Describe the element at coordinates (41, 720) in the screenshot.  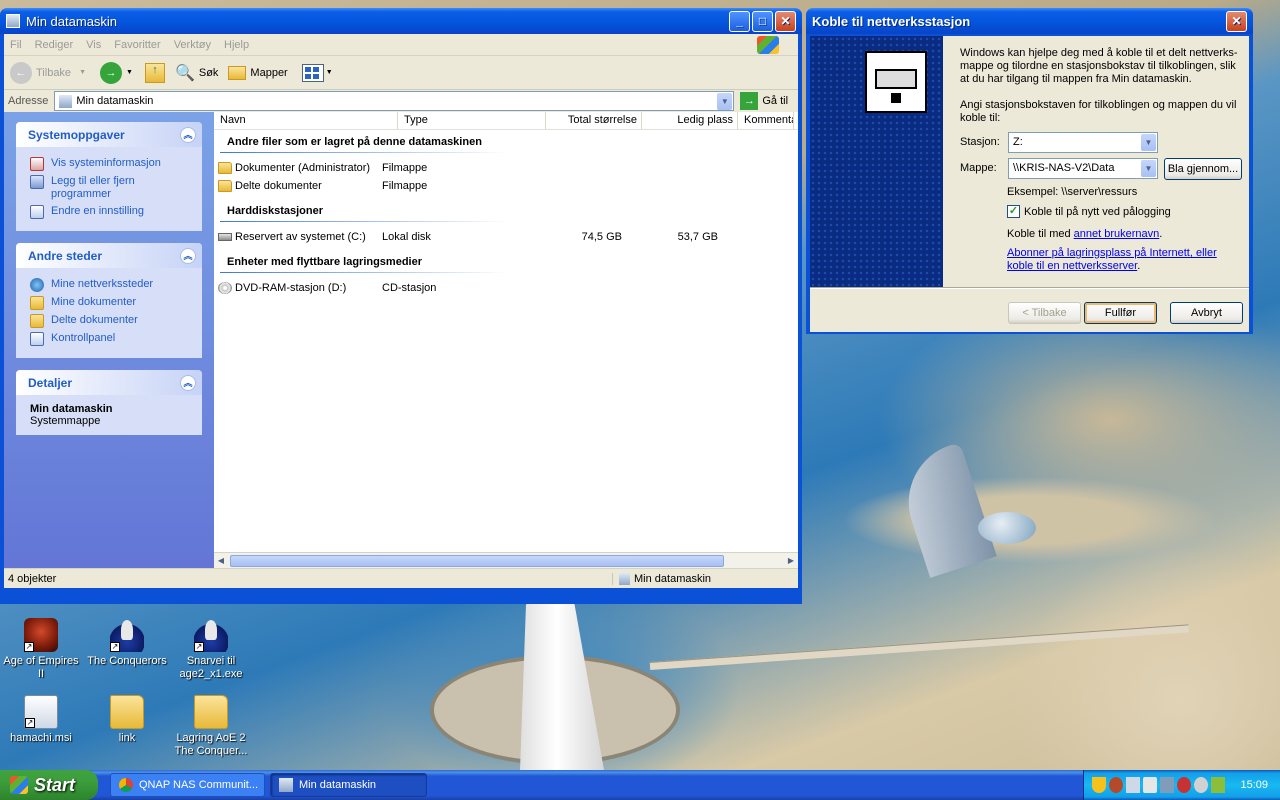
I see `desktop-icon-hamachi: ↗ hamachi.msi` at that location.